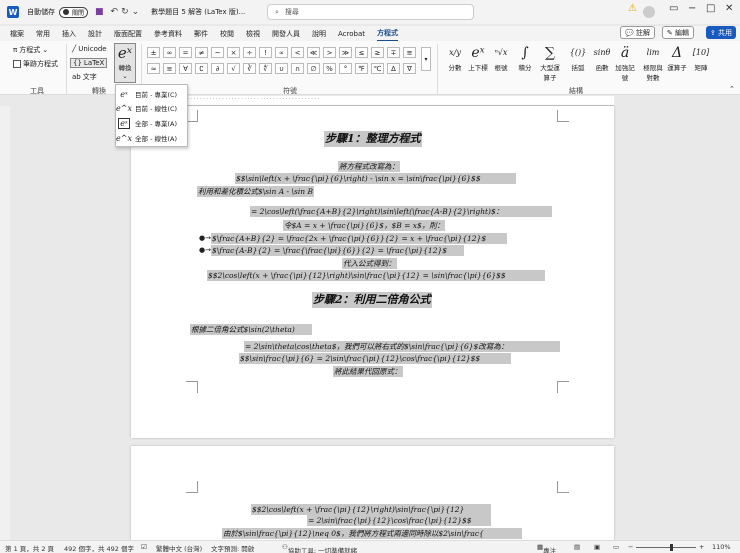  I want to click on doc-line: 代入公式得到：, so click(369, 263).